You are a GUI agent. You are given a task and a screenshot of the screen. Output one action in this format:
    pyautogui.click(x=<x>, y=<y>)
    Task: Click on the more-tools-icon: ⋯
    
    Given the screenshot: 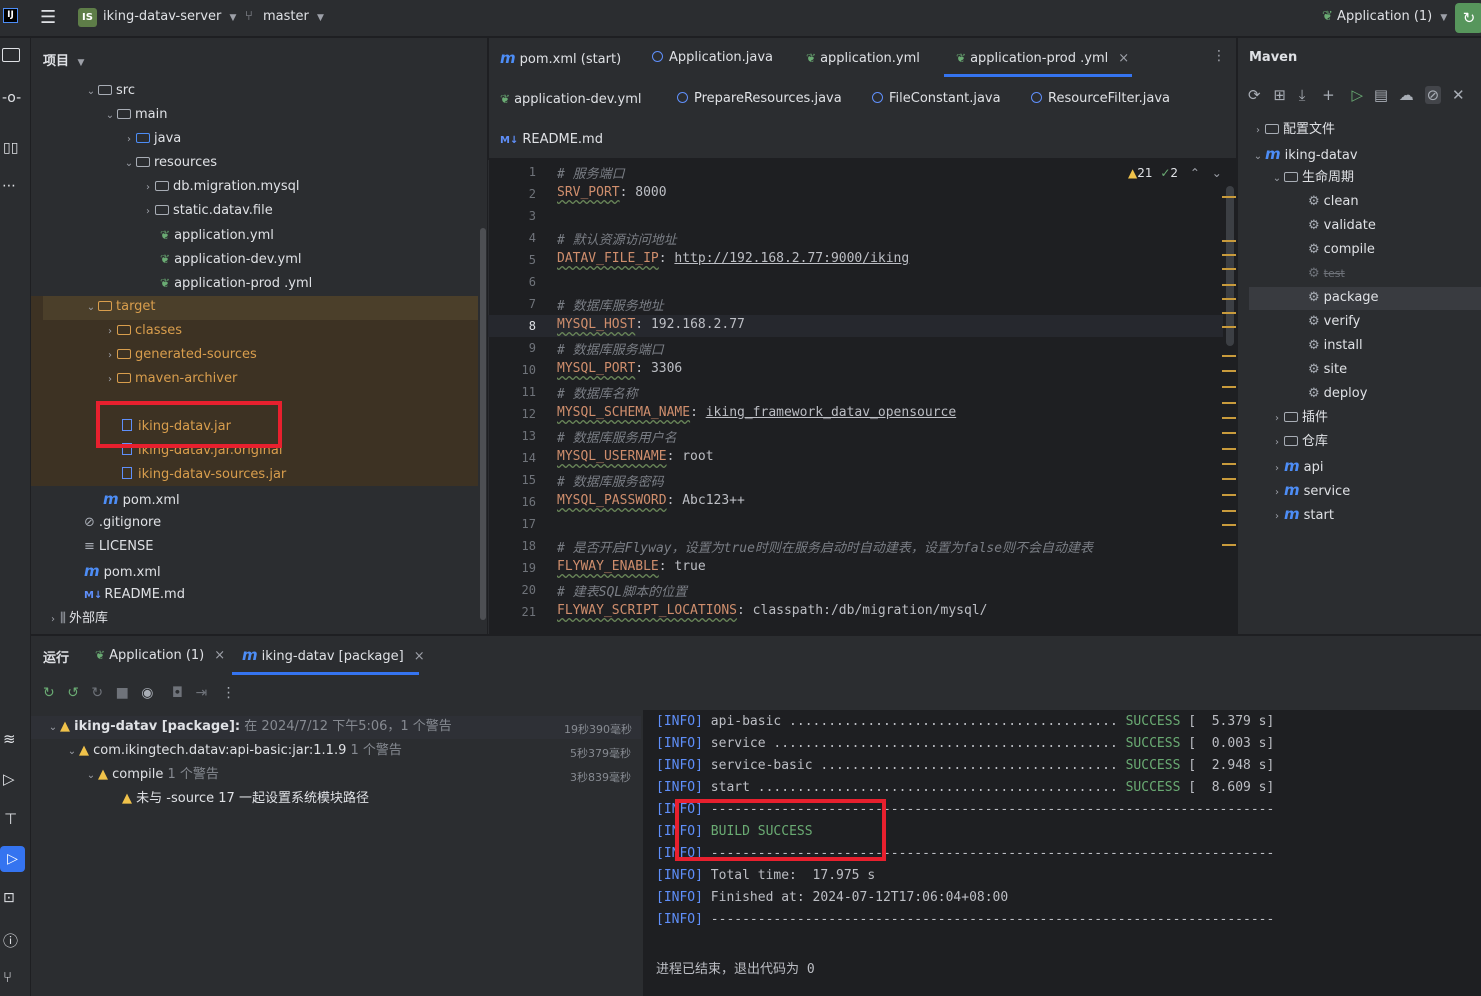 What is the action you would take?
    pyautogui.click(x=9, y=186)
    